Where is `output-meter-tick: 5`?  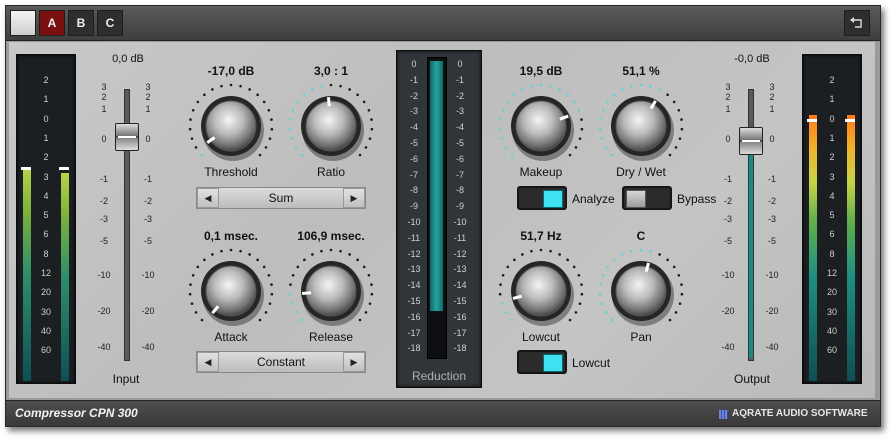
output-meter-tick: 5 is located at coordinates (832, 215).